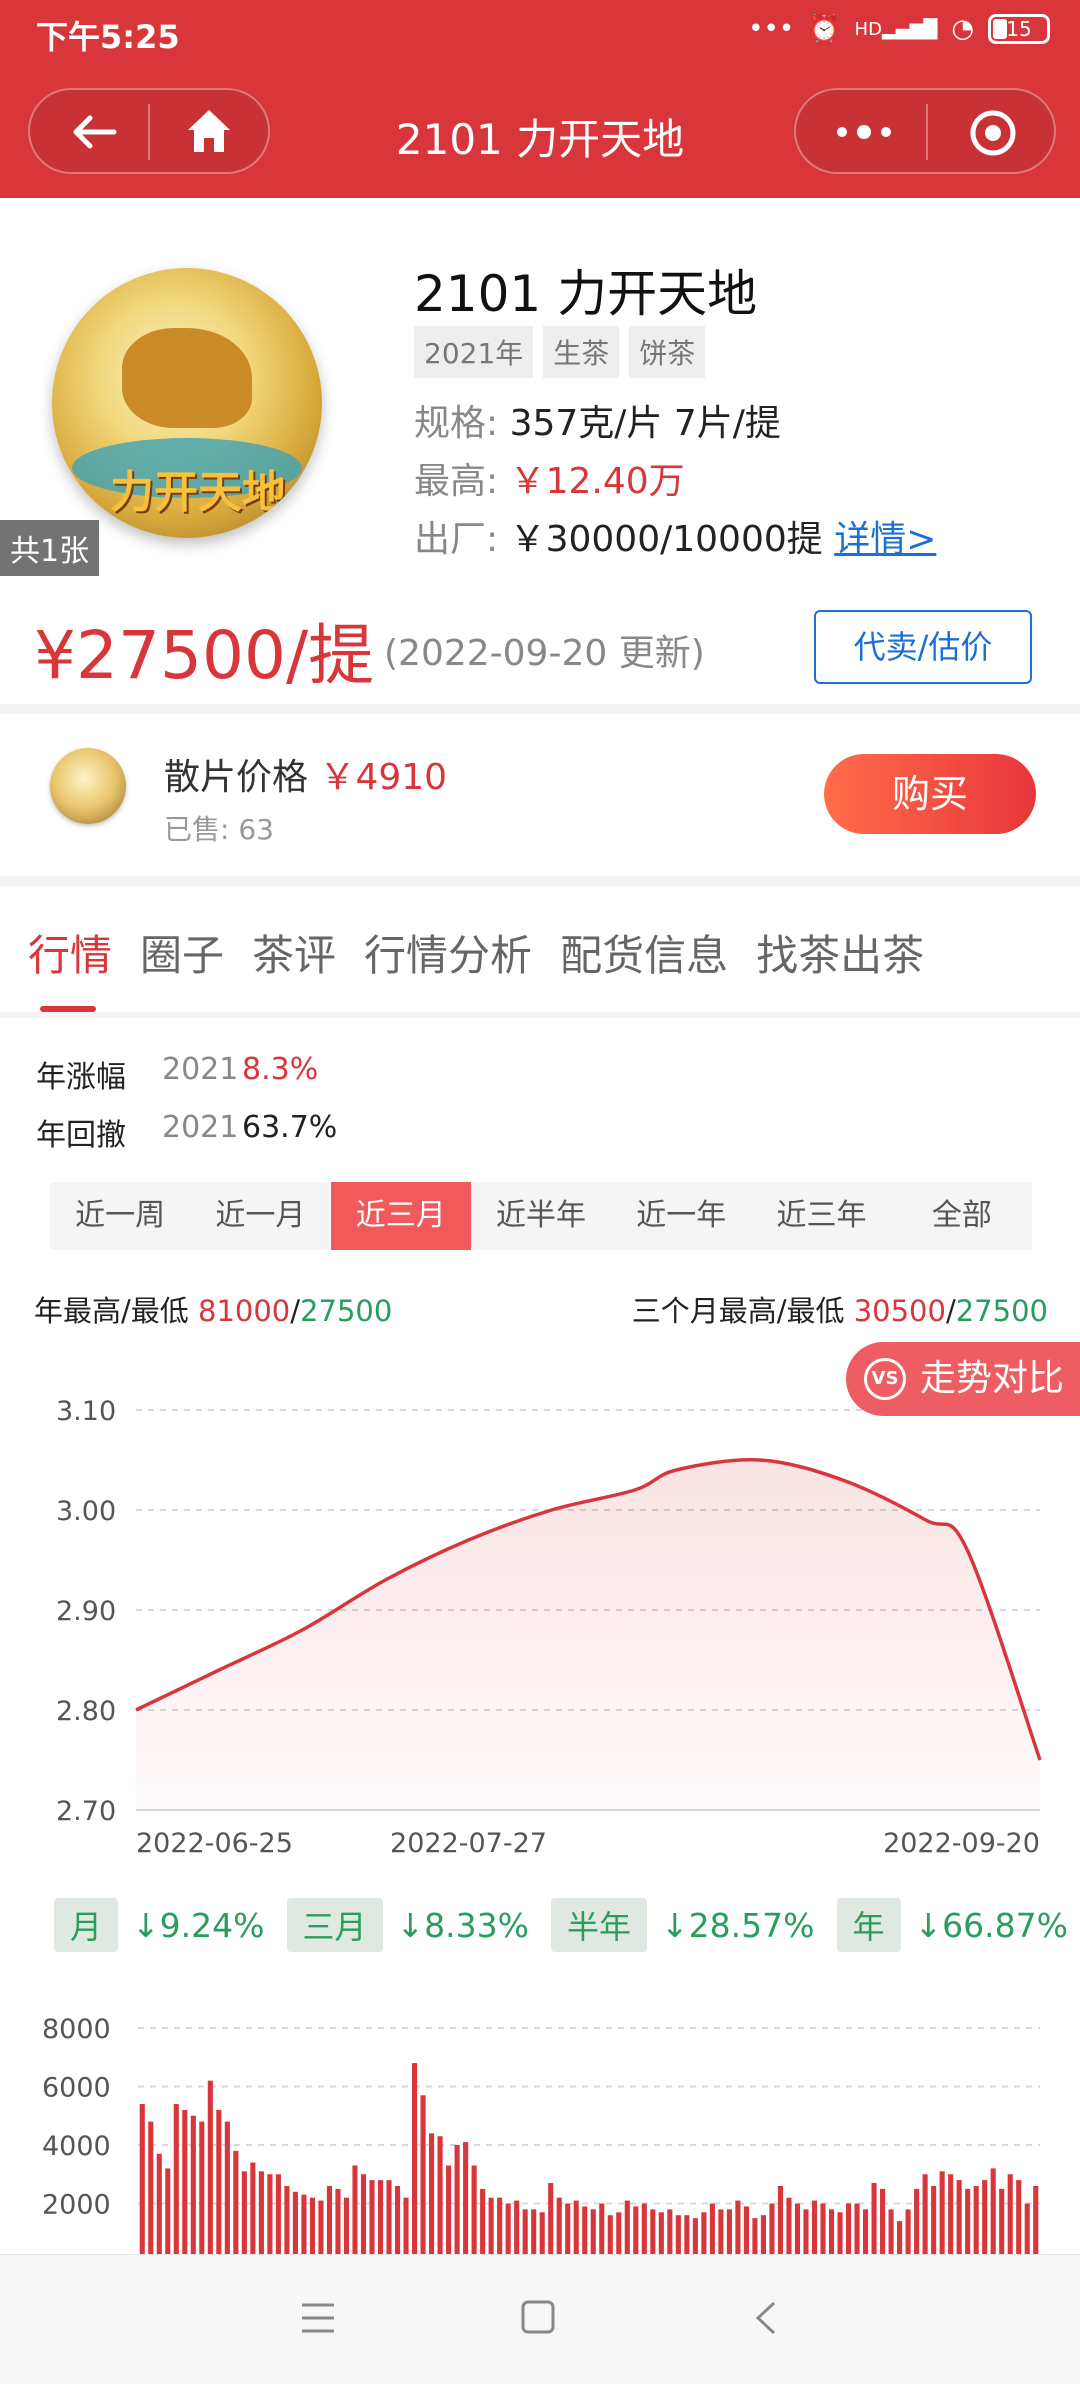 This screenshot has width=1080, height=2384. I want to click on bull-illustration, so click(187, 378).